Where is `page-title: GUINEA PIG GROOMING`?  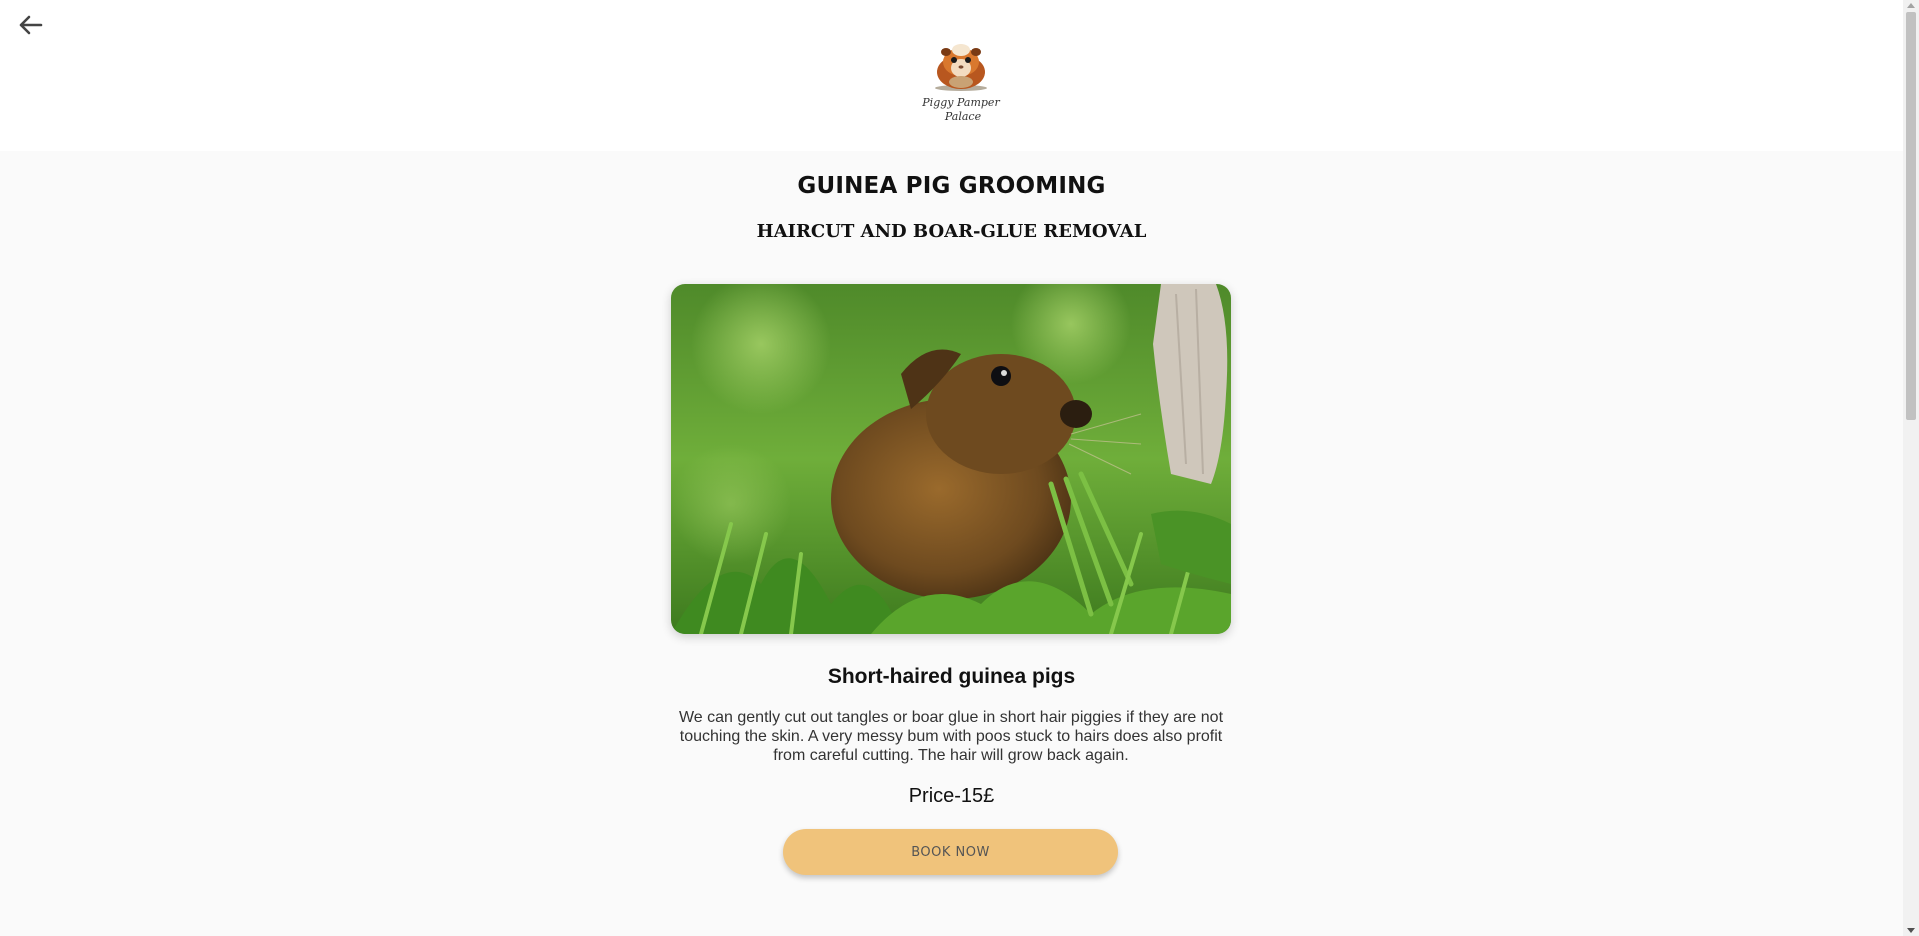
page-title: GUINEA PIG GROOMING is located at coordinates (951, 186).